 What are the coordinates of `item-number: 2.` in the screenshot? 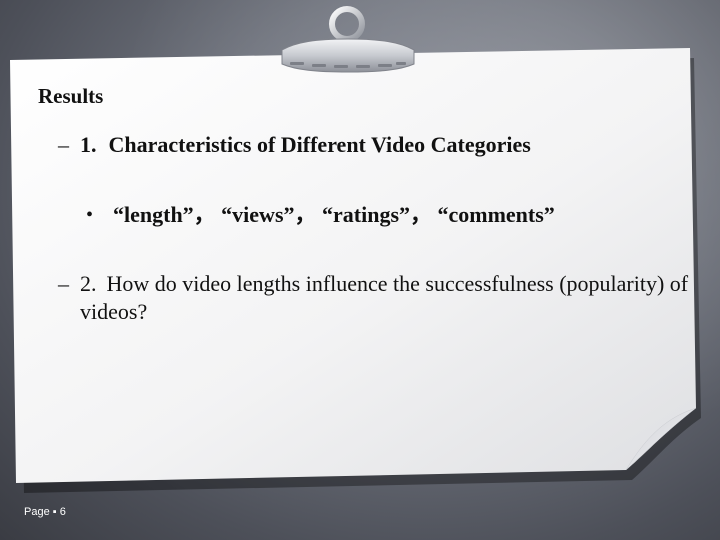 It's located at (88, 283).